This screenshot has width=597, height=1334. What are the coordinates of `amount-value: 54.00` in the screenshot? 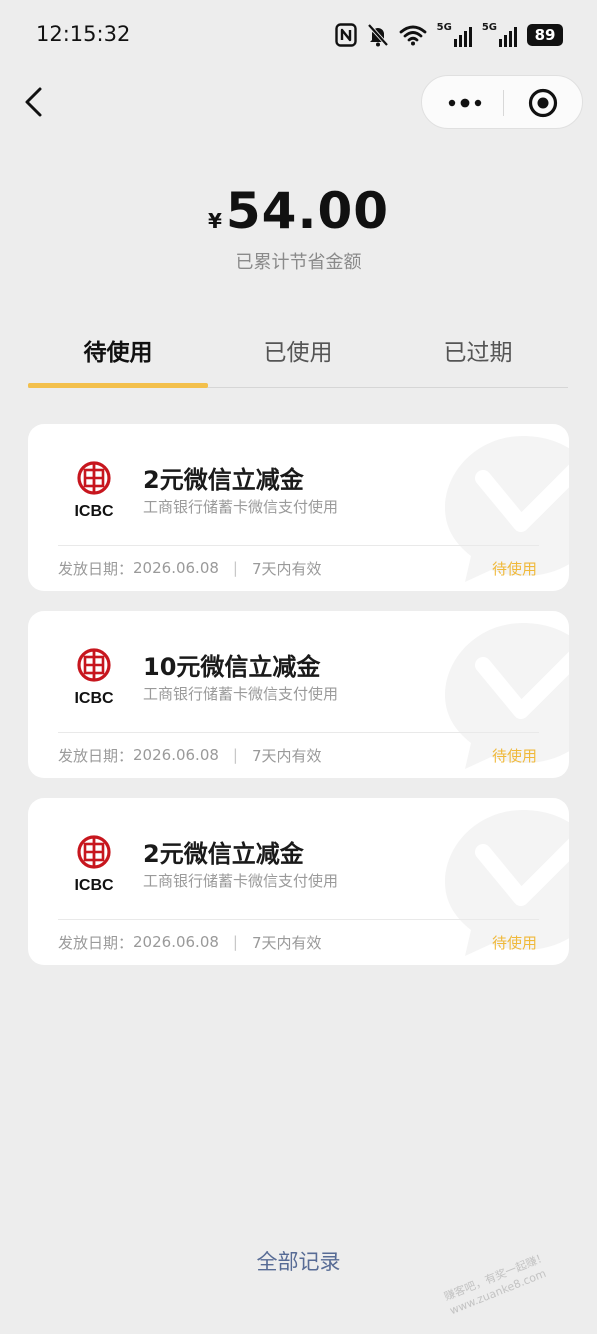 It's located at (307, 211).